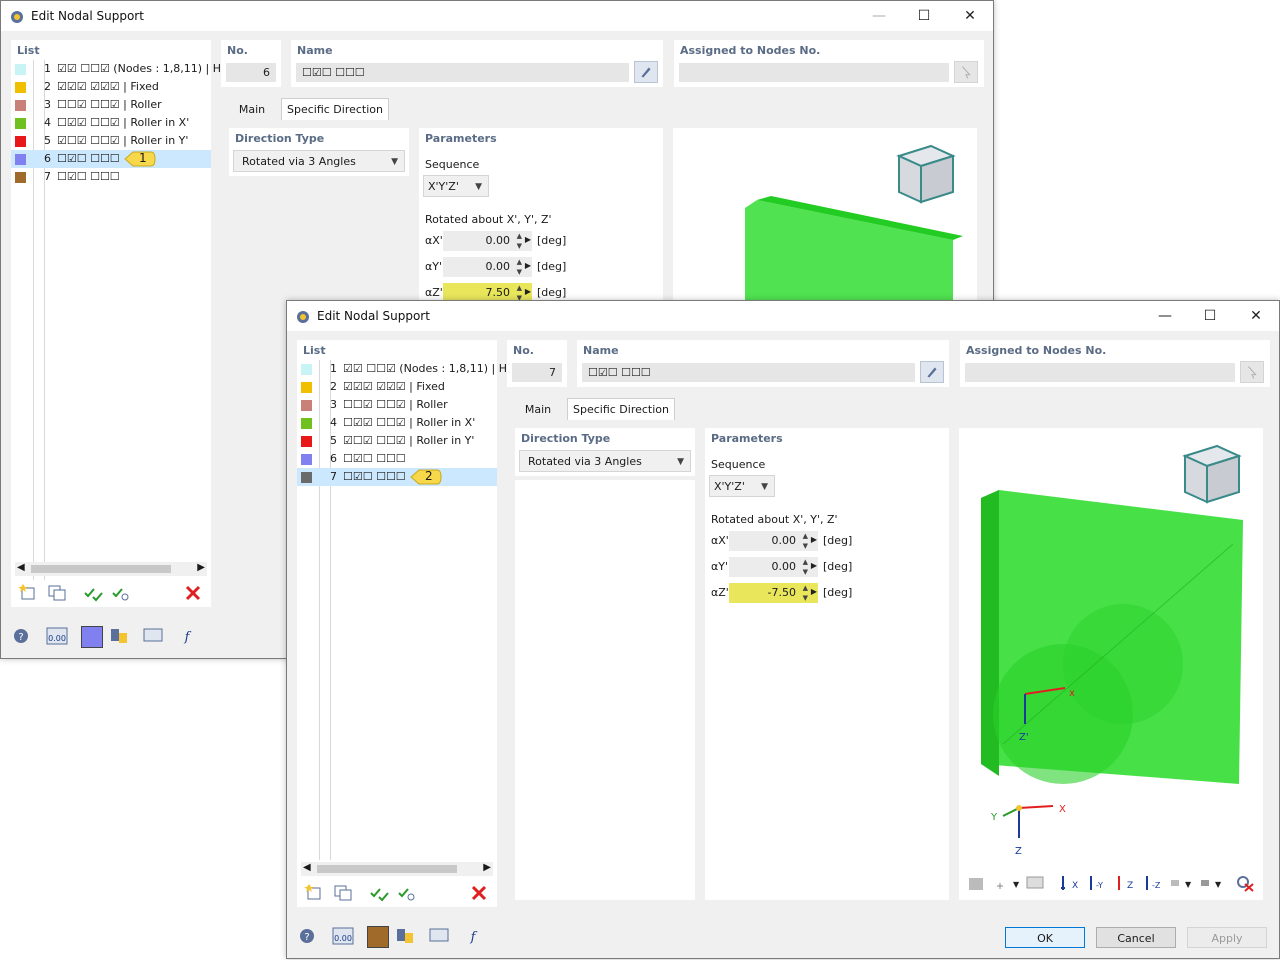 The width and height of the screenshot is (1280, 960). I want to click on cancel-button: Cancel, so click(1136, 937).